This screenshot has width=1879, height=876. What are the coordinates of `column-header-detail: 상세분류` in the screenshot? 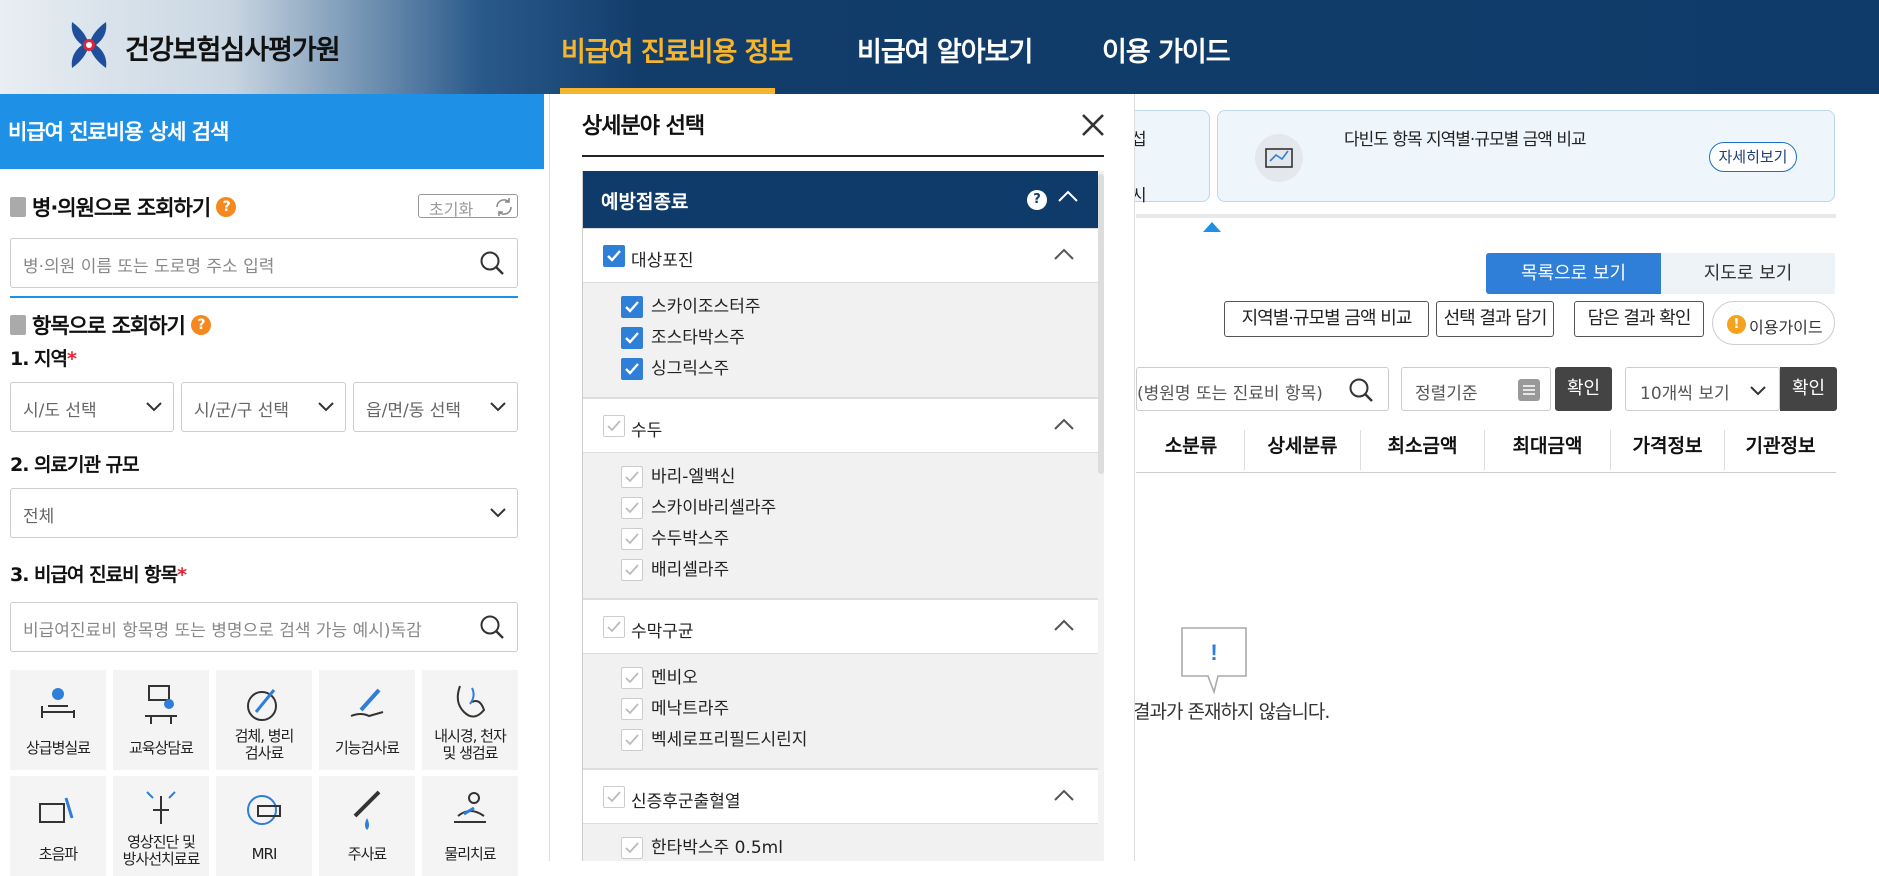 It's located at (1302, 449).